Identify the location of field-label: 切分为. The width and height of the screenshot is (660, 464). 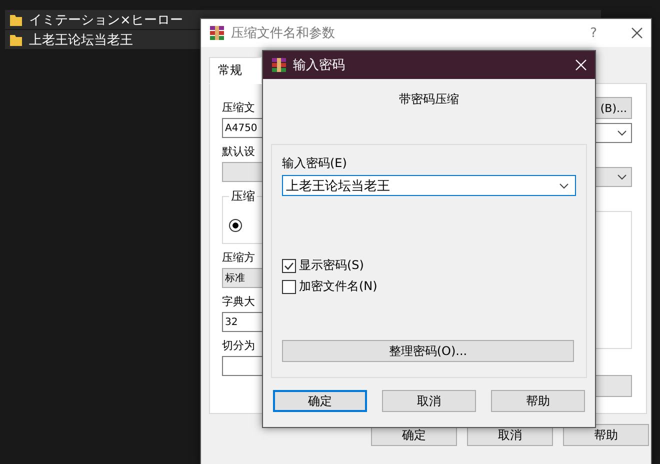
(239, 346).